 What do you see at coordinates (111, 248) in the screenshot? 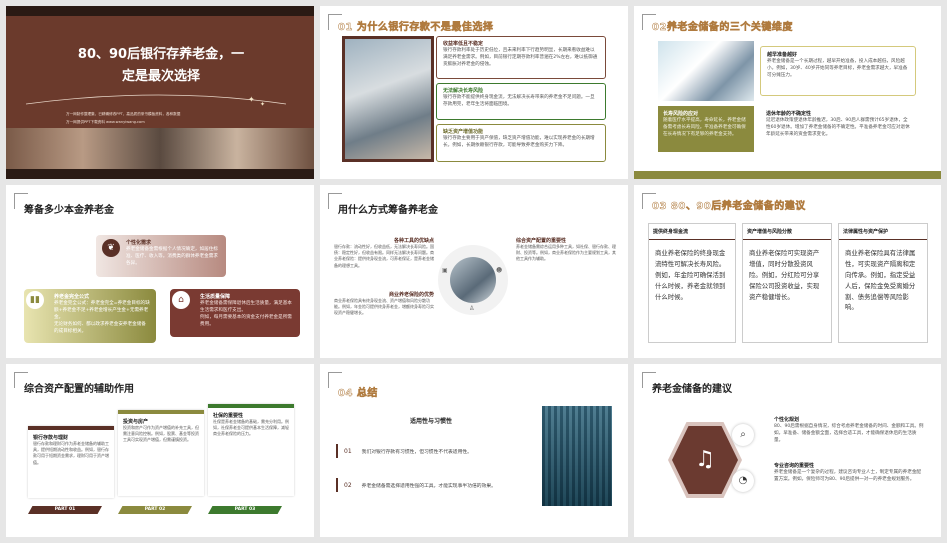
I see `leaf-icon: ❦` at bounding box center [111, 248].